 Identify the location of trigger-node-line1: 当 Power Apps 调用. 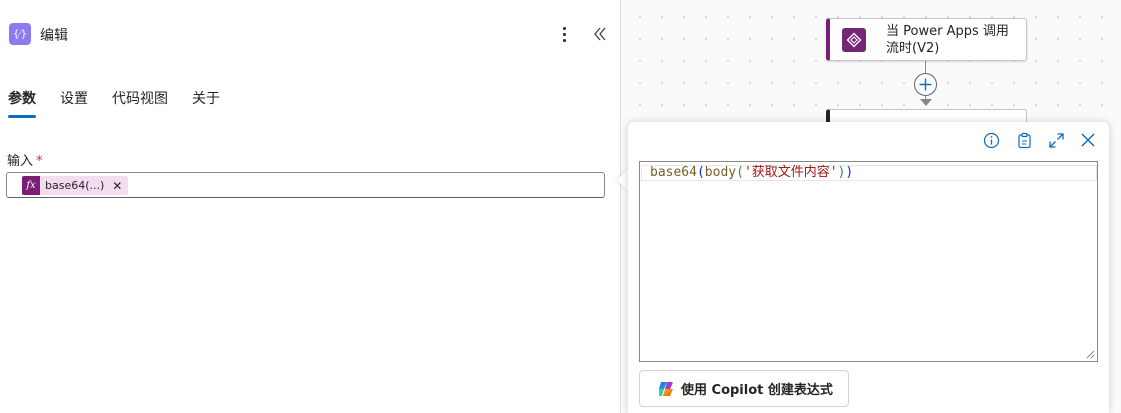
(947, 31).